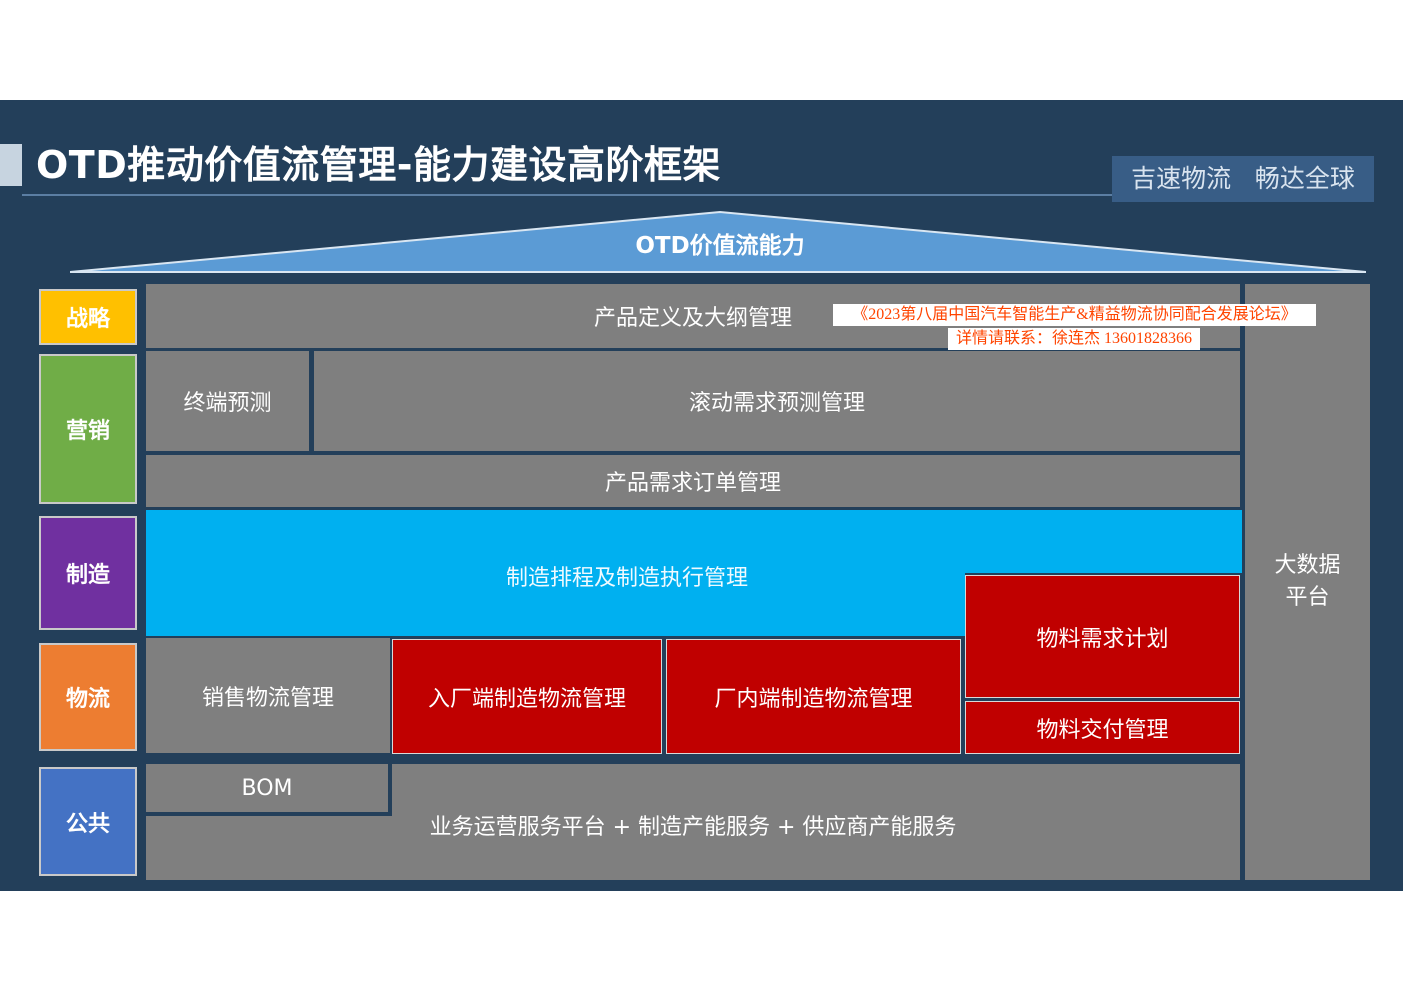  Describe the element at coordinates (568, 195) in the screenshot. I see `title-underline` at that location.